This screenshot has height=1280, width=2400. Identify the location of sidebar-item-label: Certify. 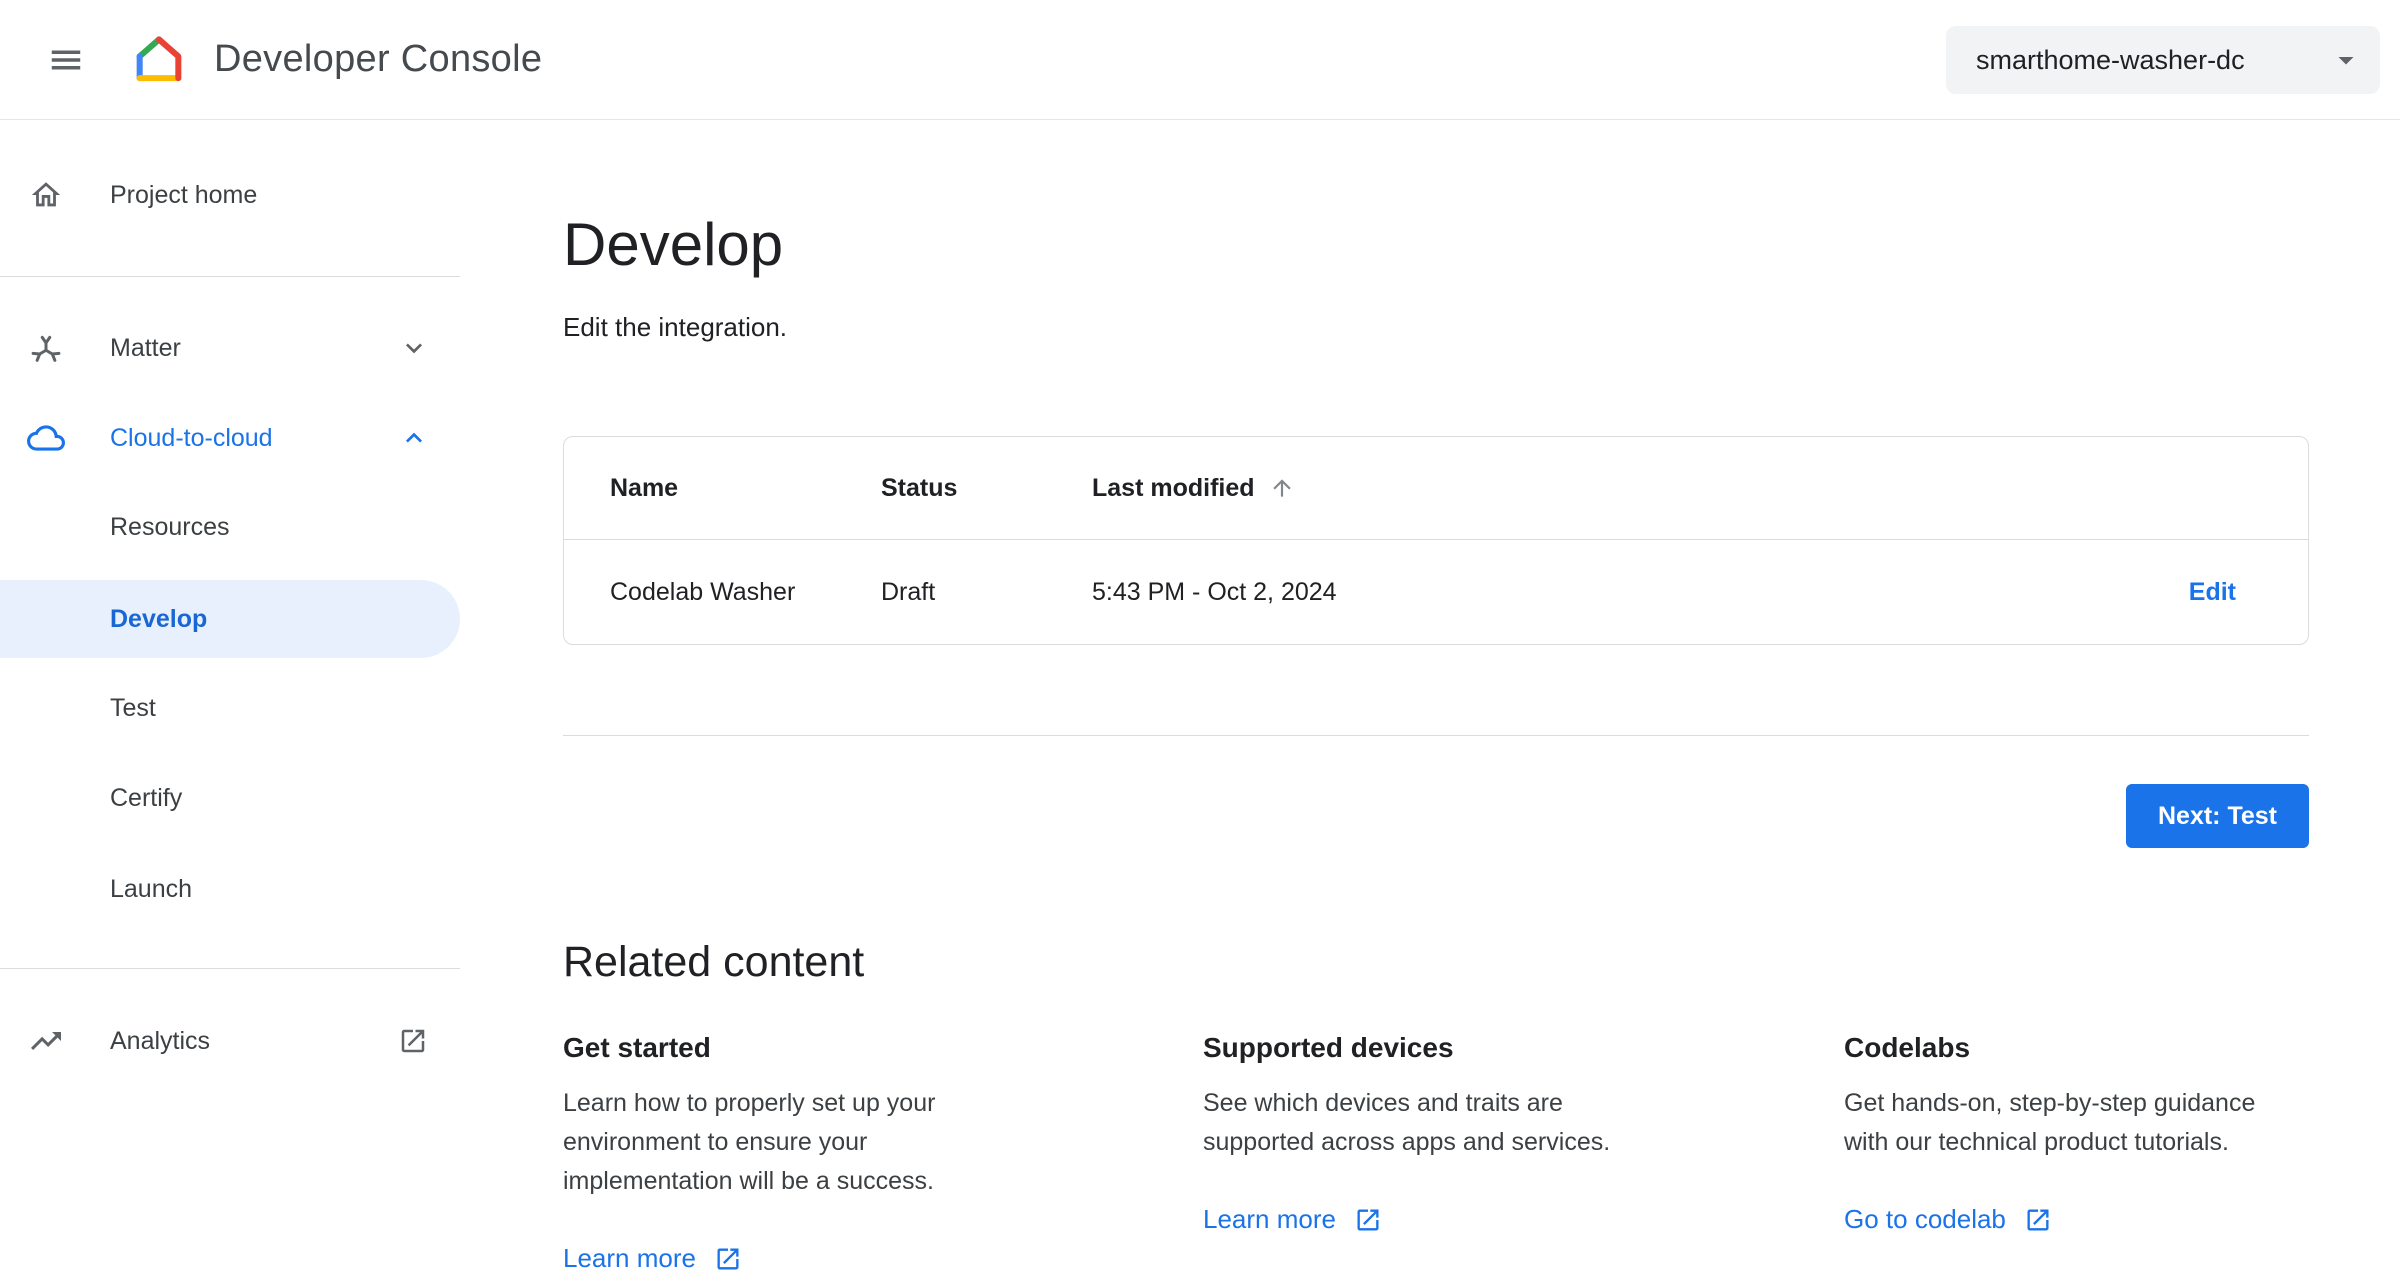
(146, 797).